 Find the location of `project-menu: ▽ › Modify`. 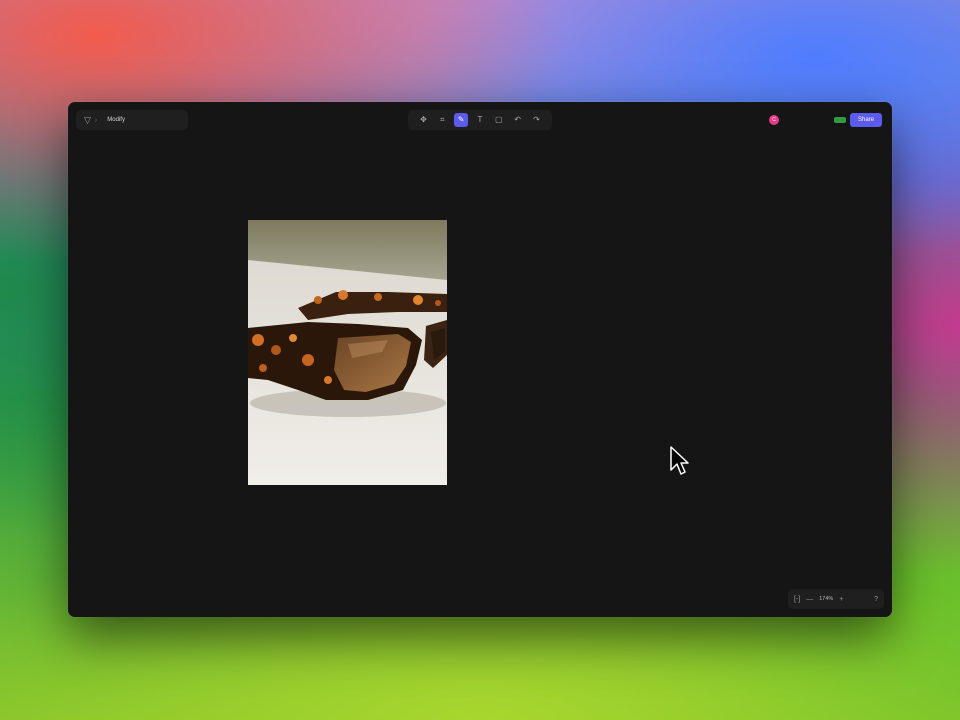

project-menu: ▽ › Modify is located at coordinates (132, 120).